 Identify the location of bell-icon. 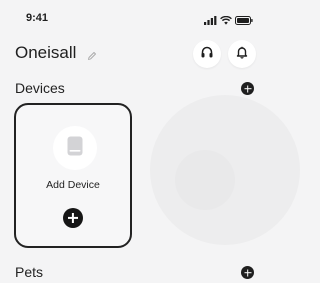
(242, 54).